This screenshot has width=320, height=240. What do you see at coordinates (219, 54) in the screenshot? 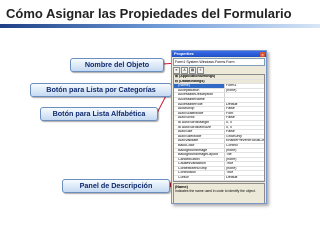
I see `window-titlebar: Properties ×` at bounding box center [219, 54].